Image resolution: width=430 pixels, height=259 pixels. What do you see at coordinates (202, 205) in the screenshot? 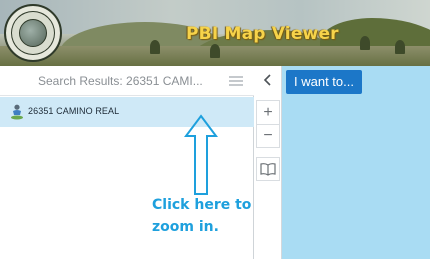
I see `annotation-line: Click here to` at bounding box center [202, 205].